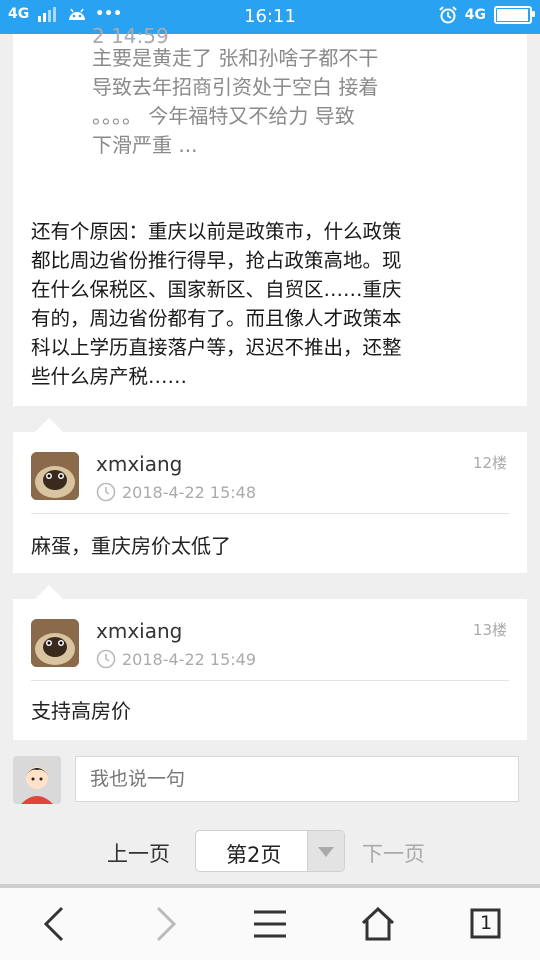 This screenshot has height=960, width=540. What do you see at coordinates (254, 855) in the screenshot?
I see `current-page: 第2页` at bounding box center [254, 855].